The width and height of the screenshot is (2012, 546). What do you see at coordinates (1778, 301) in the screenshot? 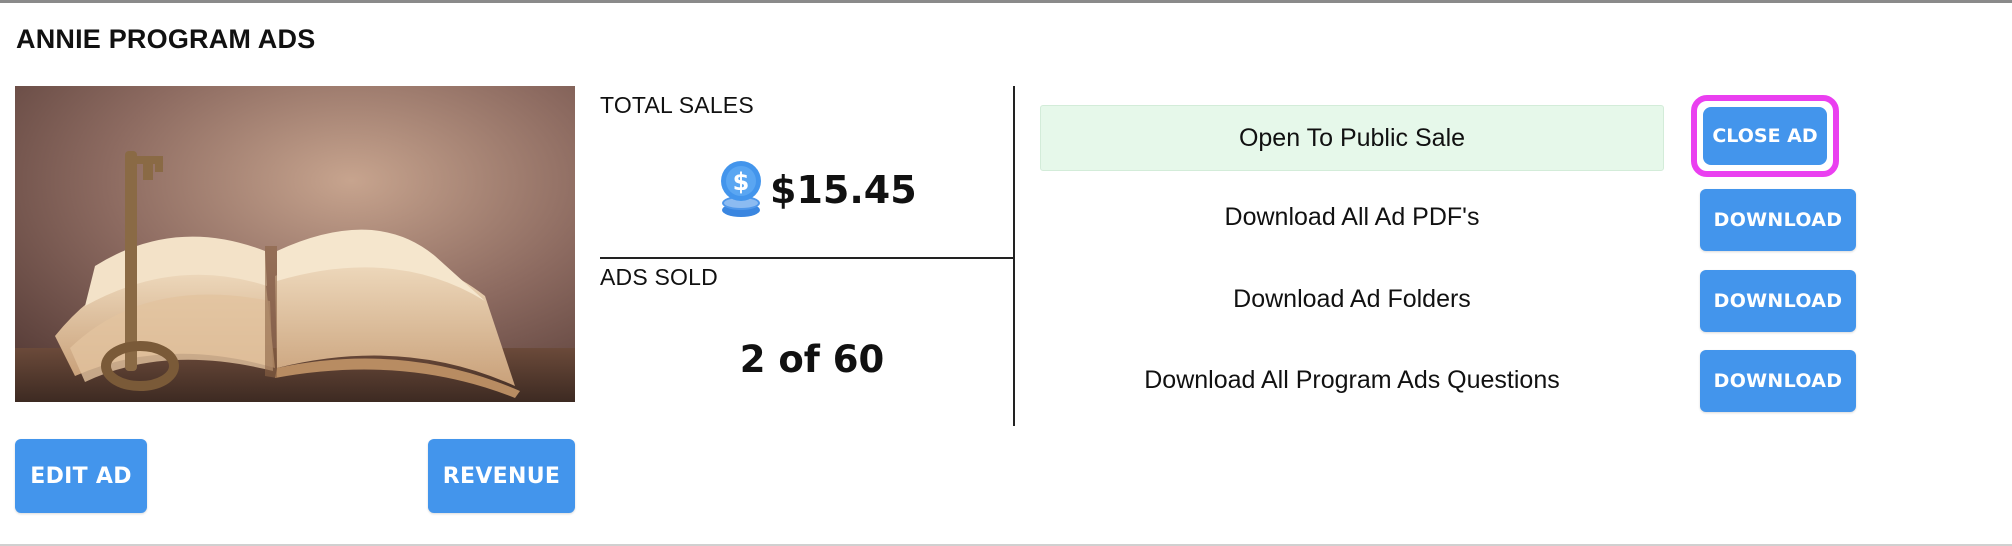
I see `download-folders-button: DOWNLOAD` at bounding box center [1778, 301].